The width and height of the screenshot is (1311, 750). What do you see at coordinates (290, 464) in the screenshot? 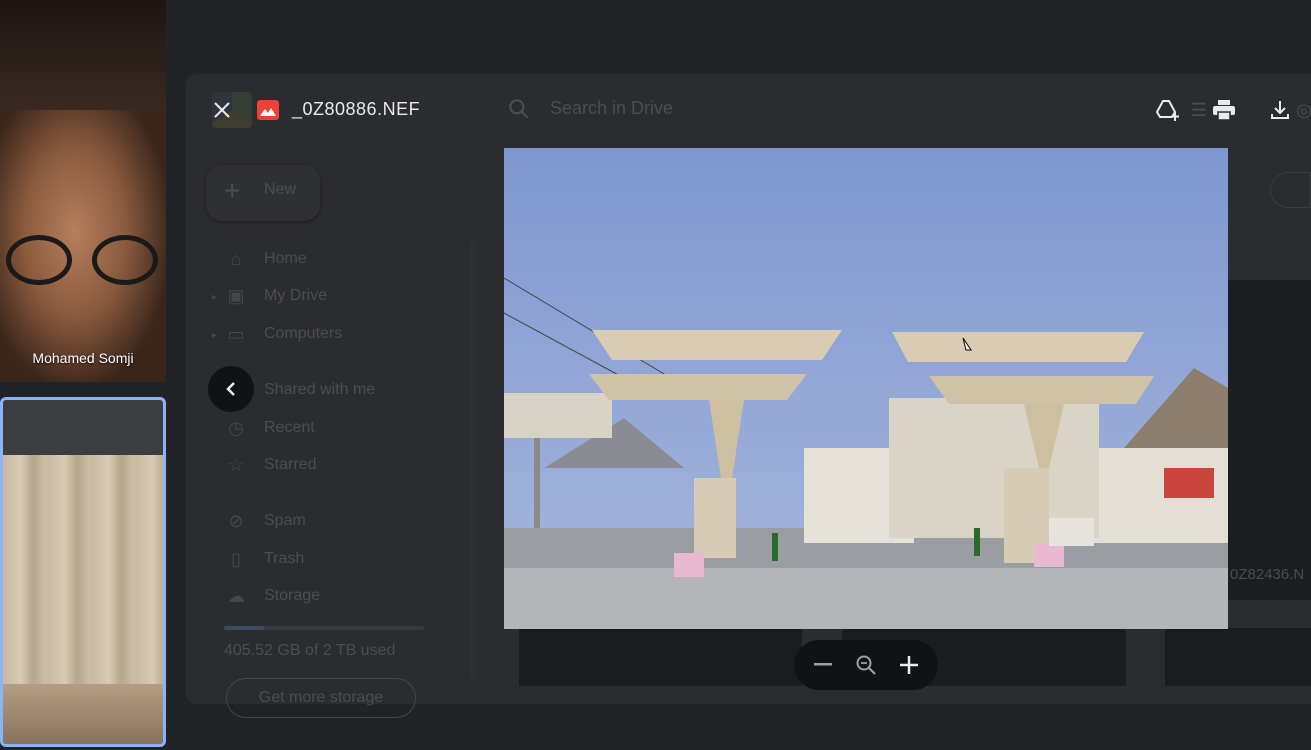
I see `sidebar-item-label: Starred` at bounding box center [290, 464].